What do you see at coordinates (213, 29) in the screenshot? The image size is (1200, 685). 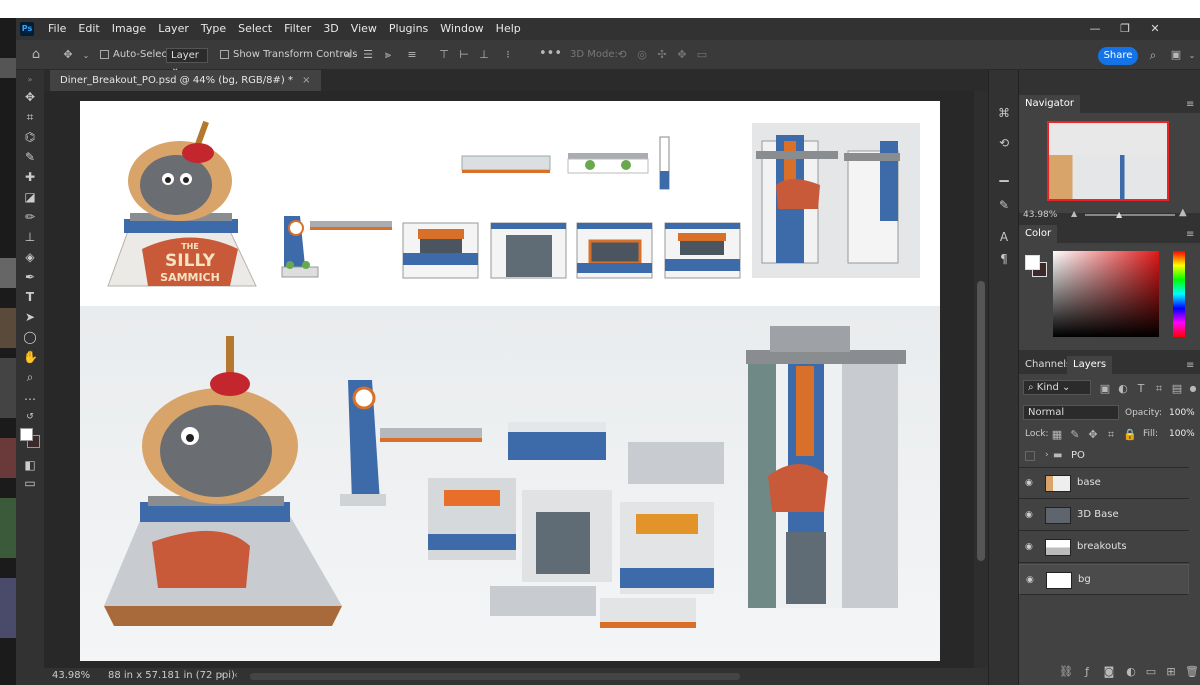 I see `menu-type: Type` at bounding box center [213, 29].